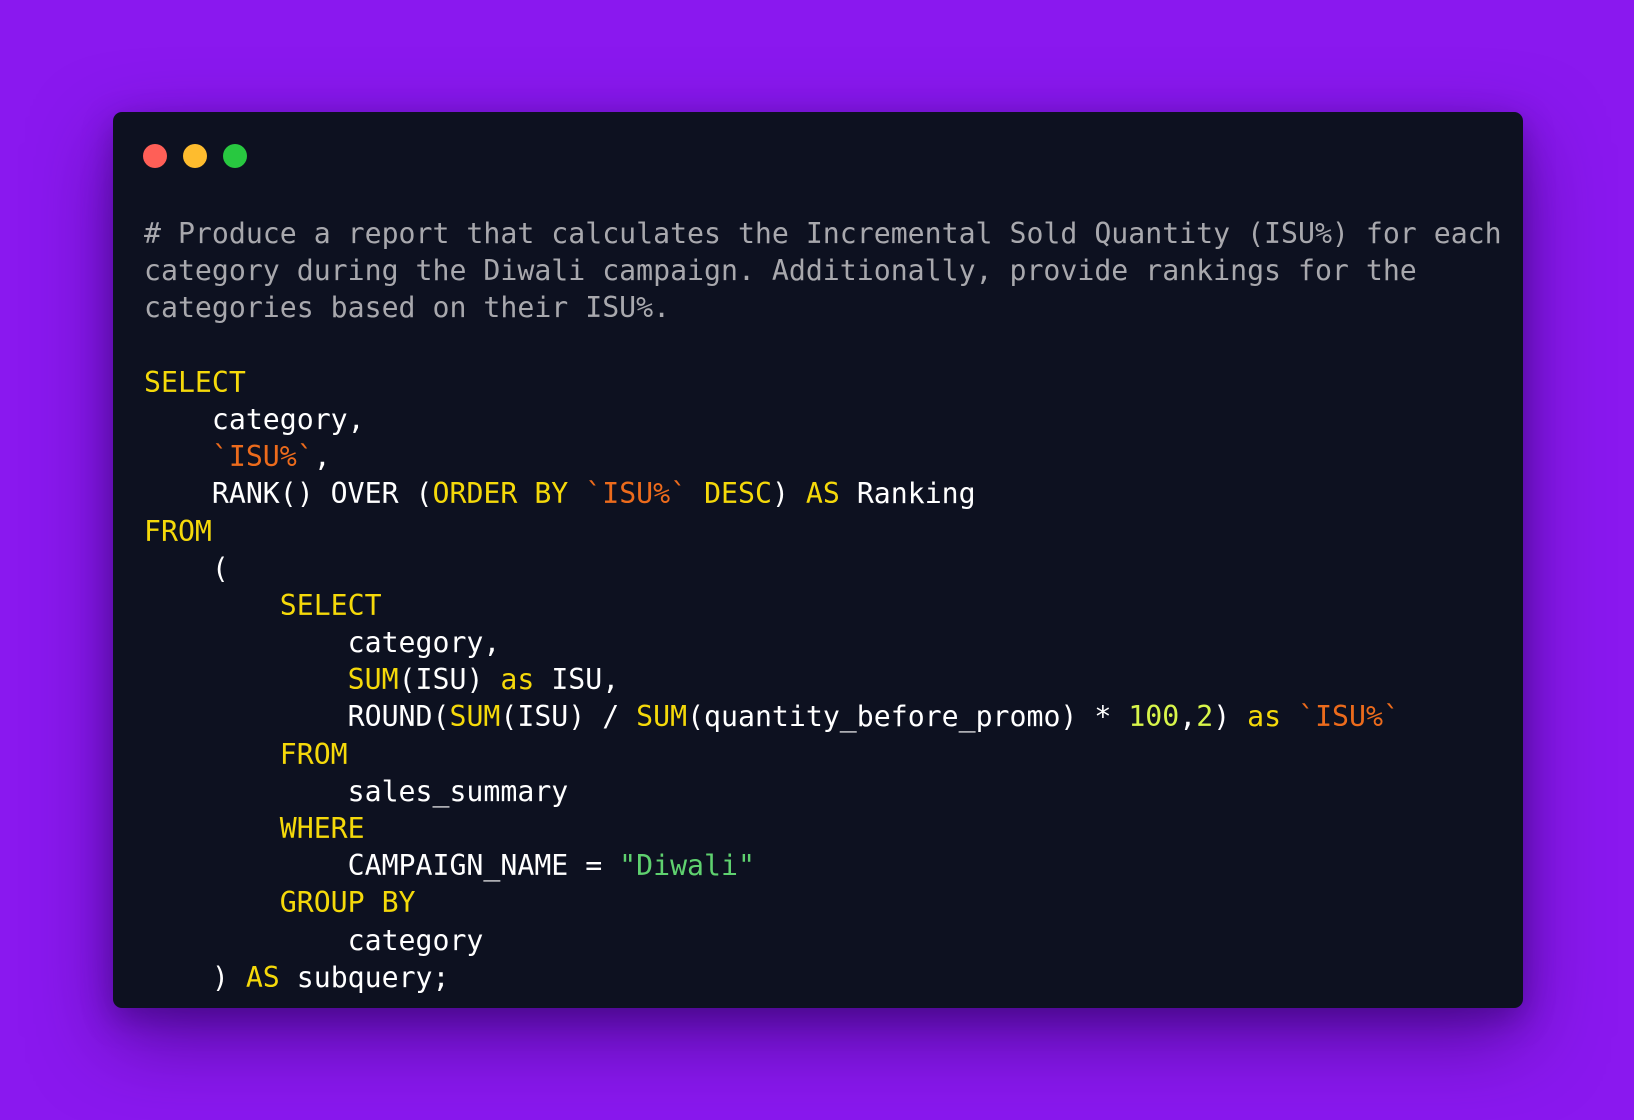 Image resolution: width=1634 pixels, height=1120 pixels. I want to click on close-dot-icon, so click(155, 156).